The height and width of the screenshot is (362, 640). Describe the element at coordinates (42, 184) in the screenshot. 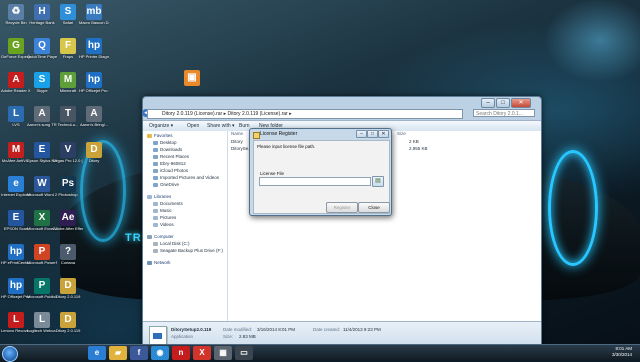

I see `app-icon: W` at that location.